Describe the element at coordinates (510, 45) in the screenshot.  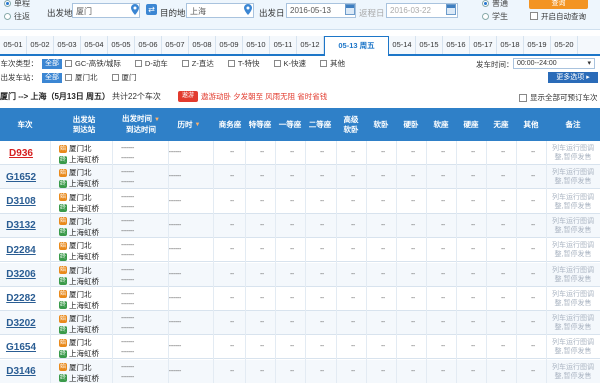
I see `date-tab: 05-18` at that location.